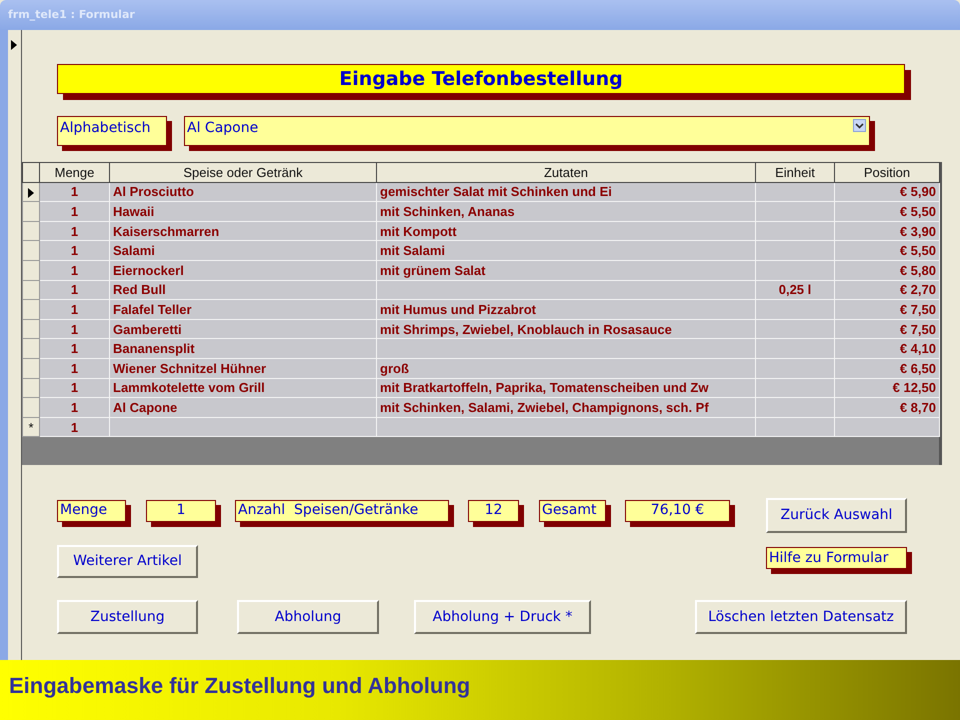 This screenshot has height=720, width=960. Describe the element at coordinates (566, 212) in the screenshot. I see `table-cell: mit Schinken, Ananas` at that location.